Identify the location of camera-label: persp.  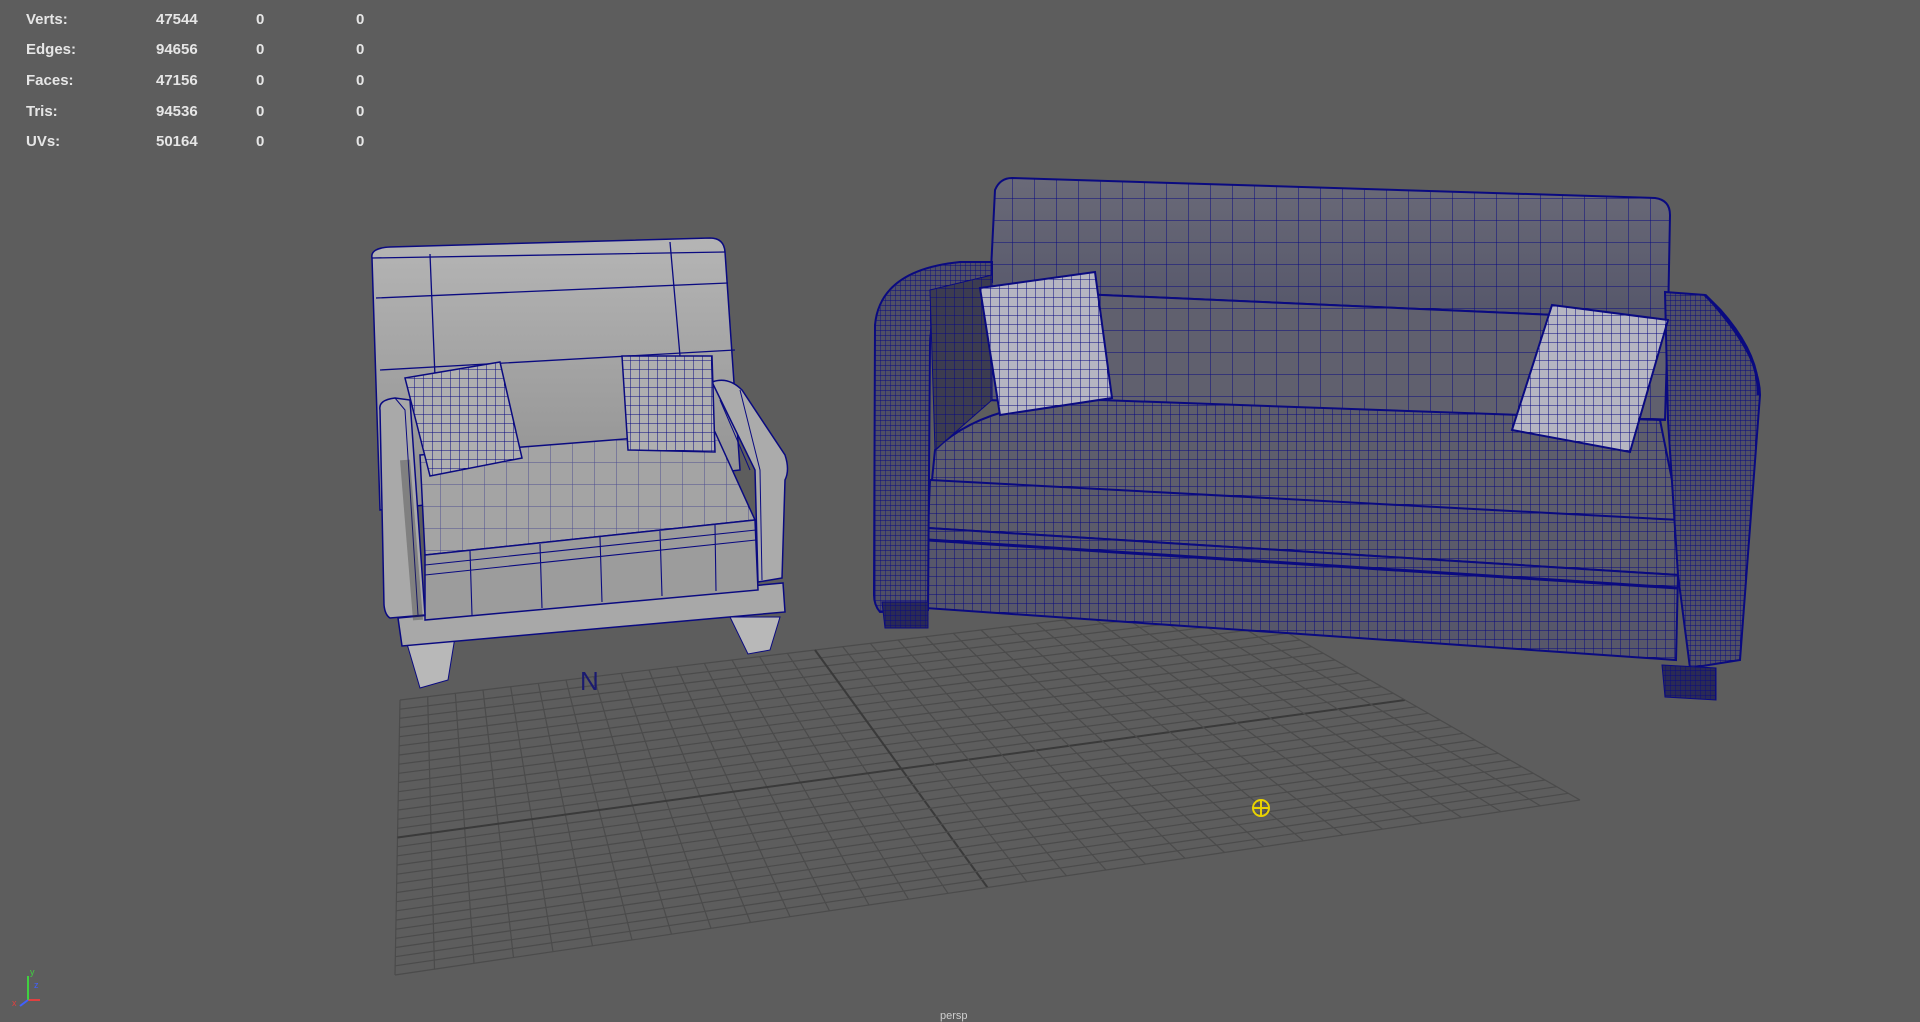
(954, 1016).